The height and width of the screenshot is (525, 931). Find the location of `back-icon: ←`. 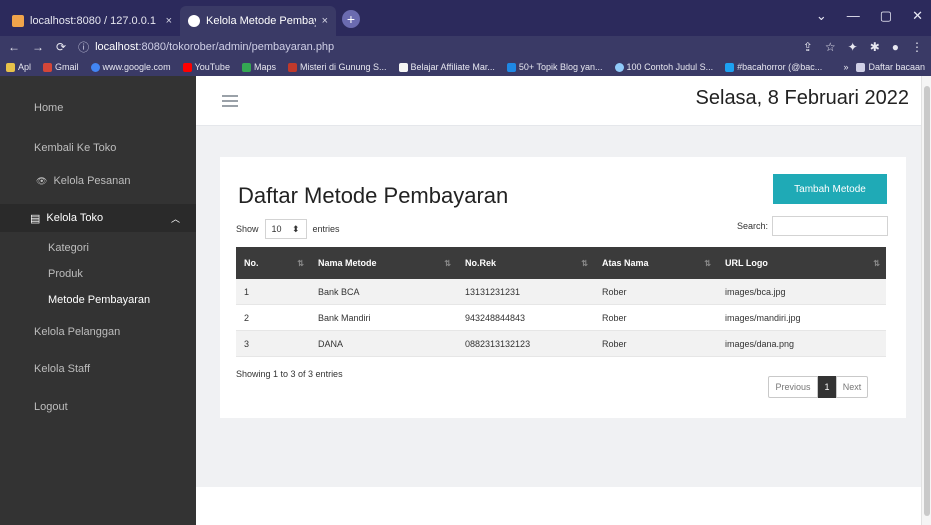

back-icon: ← is located at coordinates (14, 47).